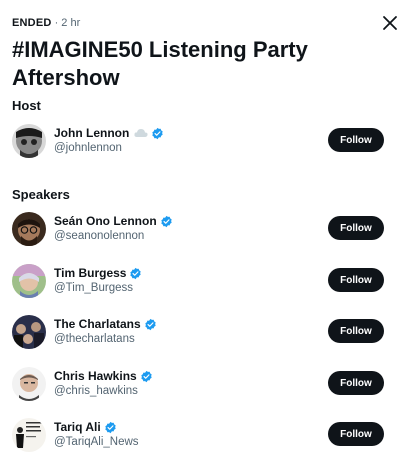 Image resolution: width=400 pixels, height=468 pixels. Describe the element at coordinates (105, 221) in the screenshot. I see `speaker-name: Seán Ono Lennon` at that location.